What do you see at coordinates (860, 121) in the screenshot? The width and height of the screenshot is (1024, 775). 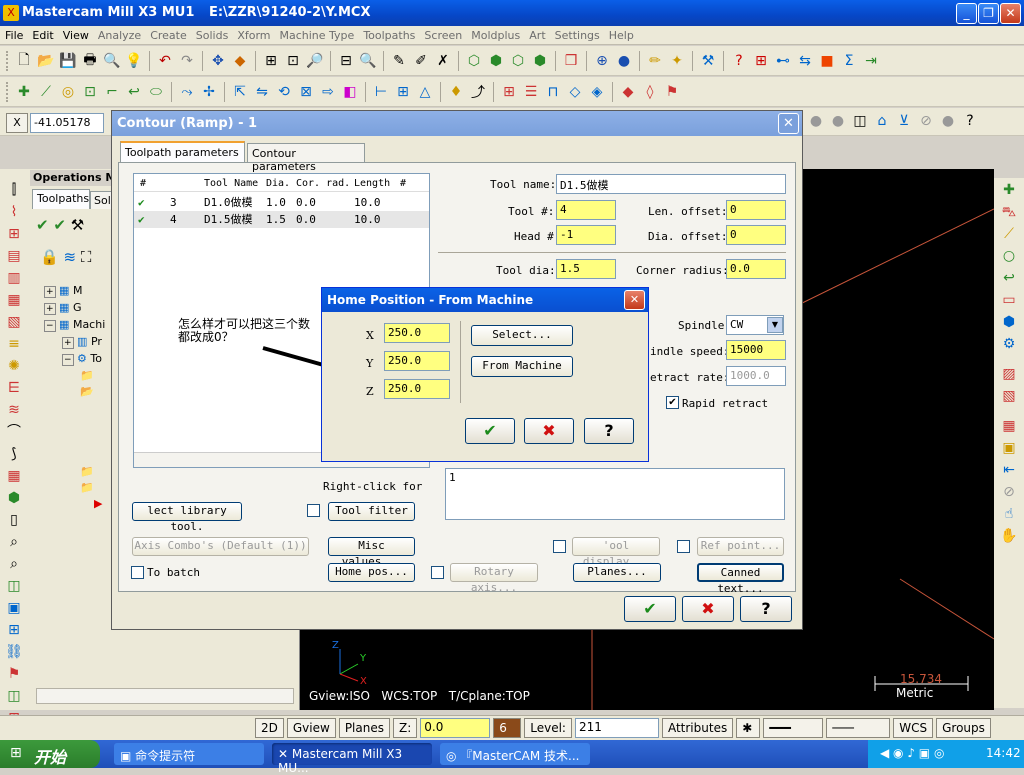 I see `cube-icon: ◫` at bounding box center [860, 121].